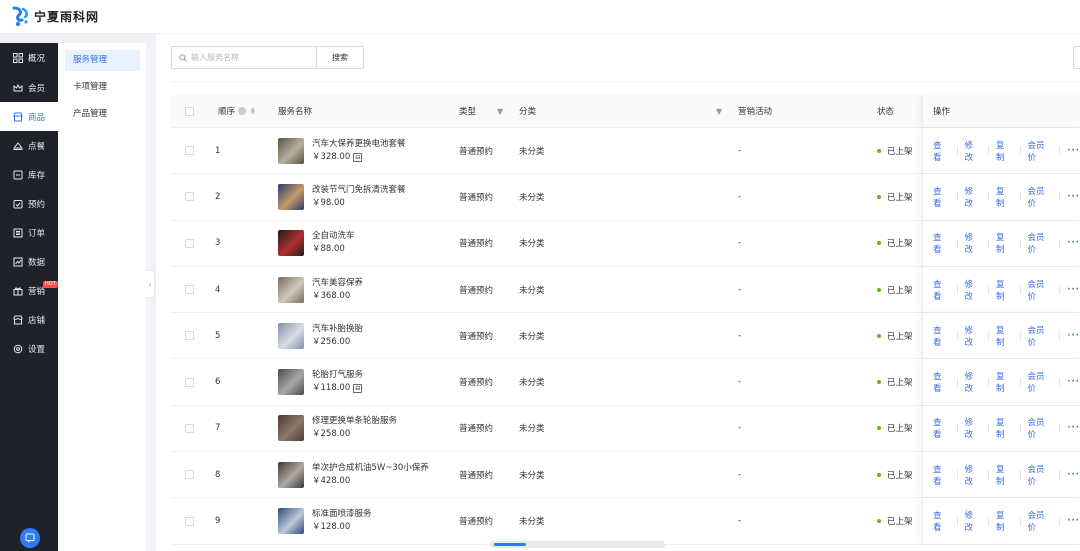  What do you see at coordinates (359, 190) in the screenshot?
I see `service-name: 改装节气门免拆清洗套餐` at bounding box center [359, 190].